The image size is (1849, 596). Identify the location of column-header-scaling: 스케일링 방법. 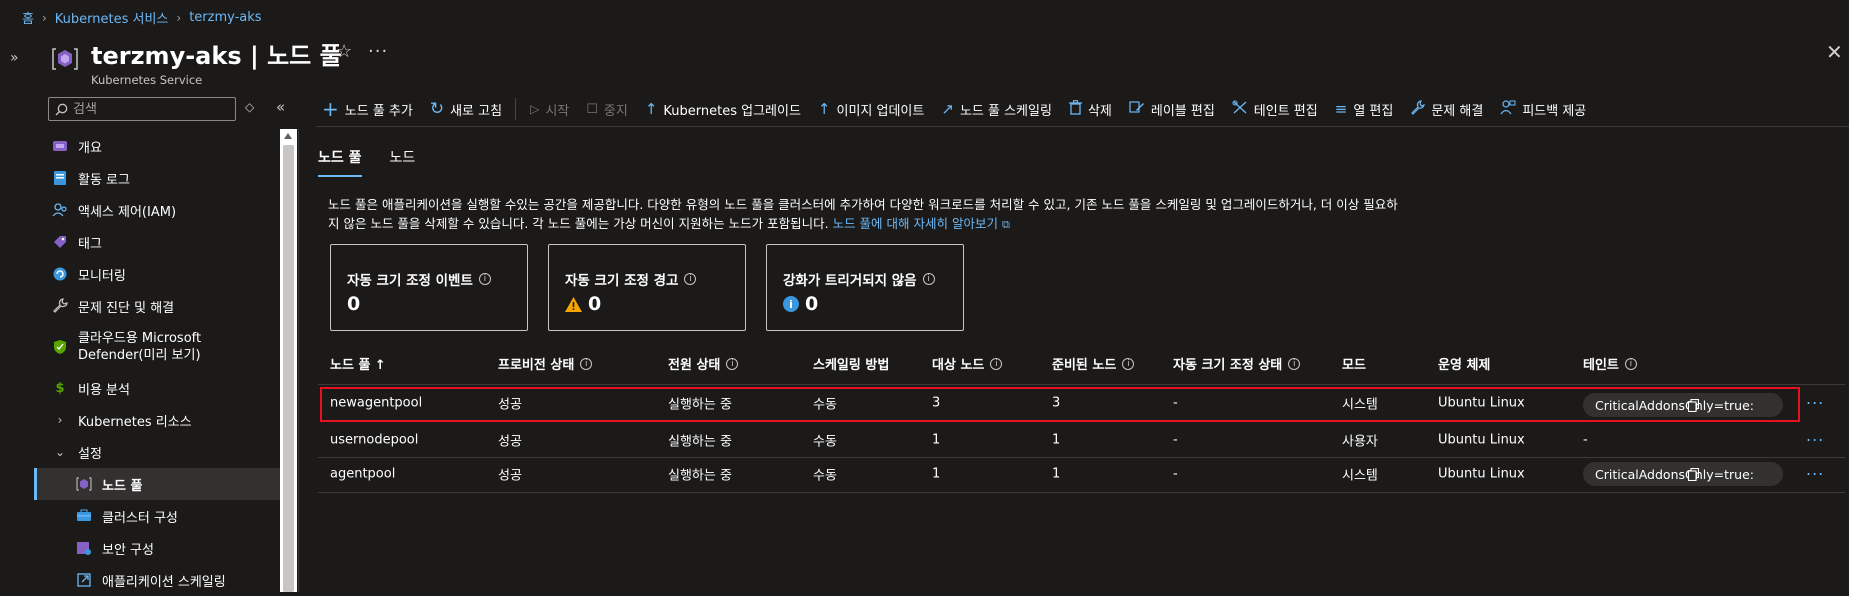
(851, 363).